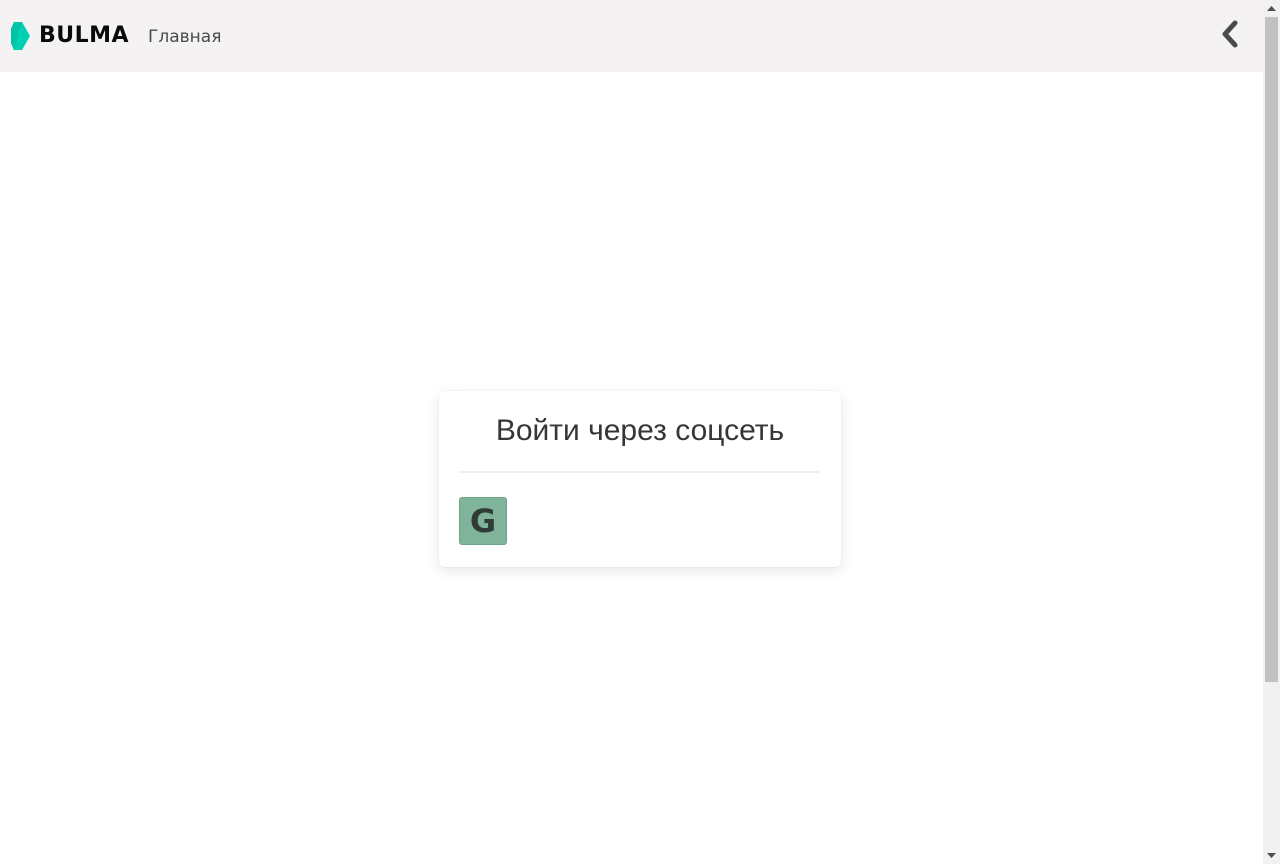 The image size is (1280, 864). What do you see at coordinates (631, 36) in the screenshot?
I see `navbar: BULMA Главная` at bounding box center [631, 36].